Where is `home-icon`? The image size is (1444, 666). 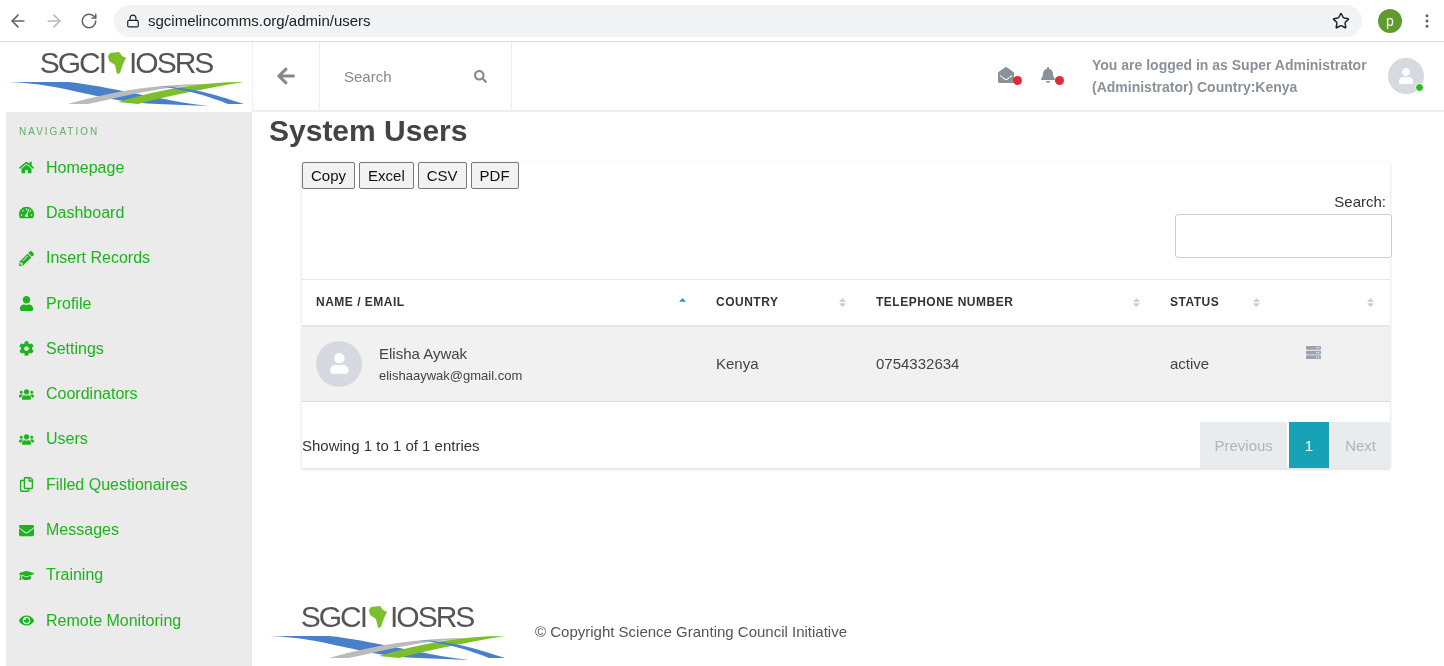
home-icon is located at coordinates (26, 168).